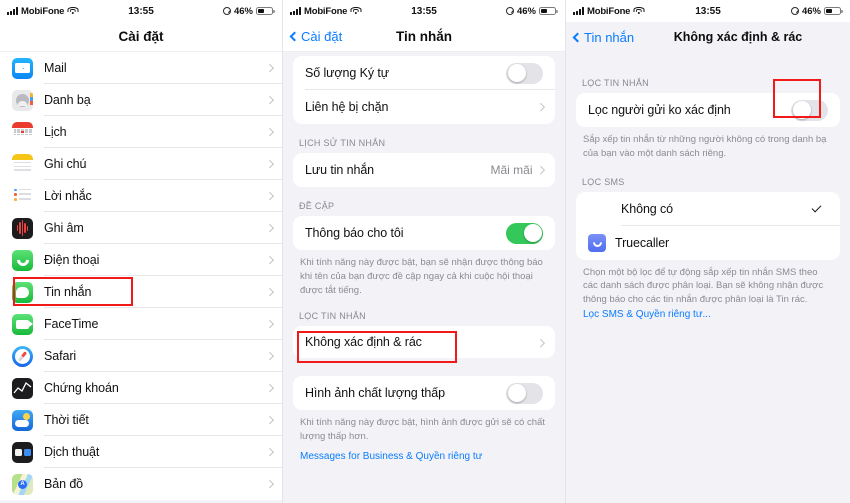  I want to click on sidebar-item-label: Bản đồ, so click(64, 484).